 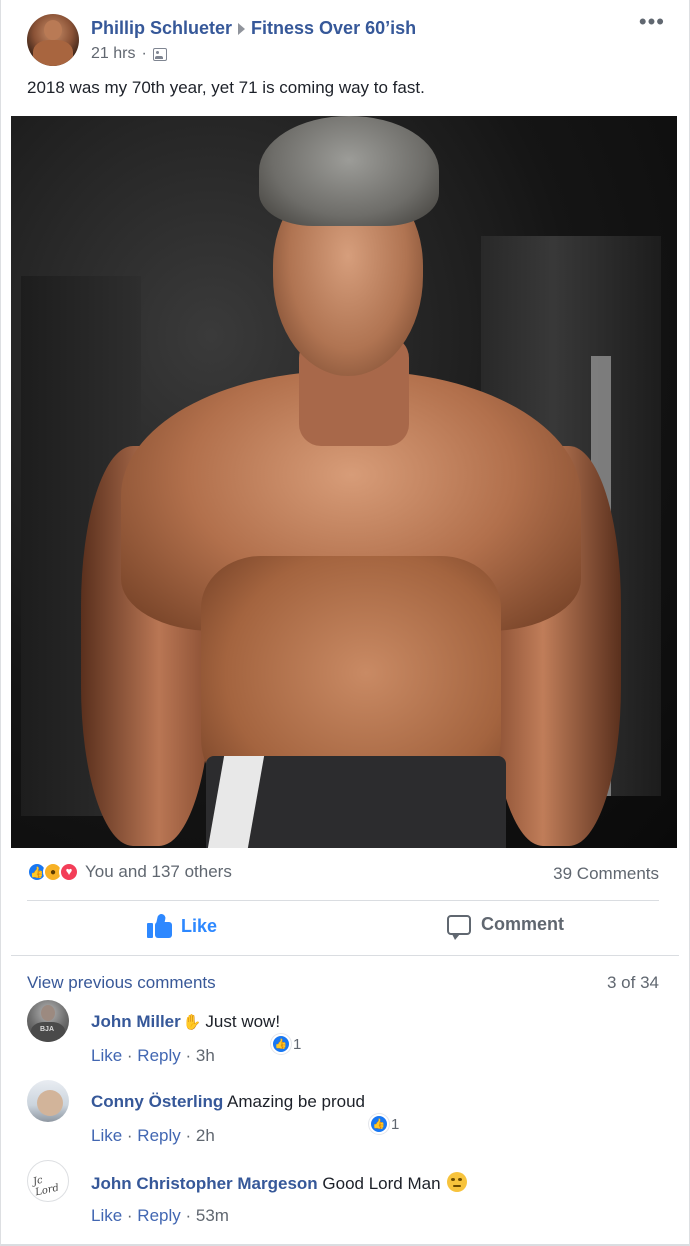 What do you see at coordinates (242, 28) in the screenshot?
I see `arrow-right-icon` at bounding box center [242, 28].